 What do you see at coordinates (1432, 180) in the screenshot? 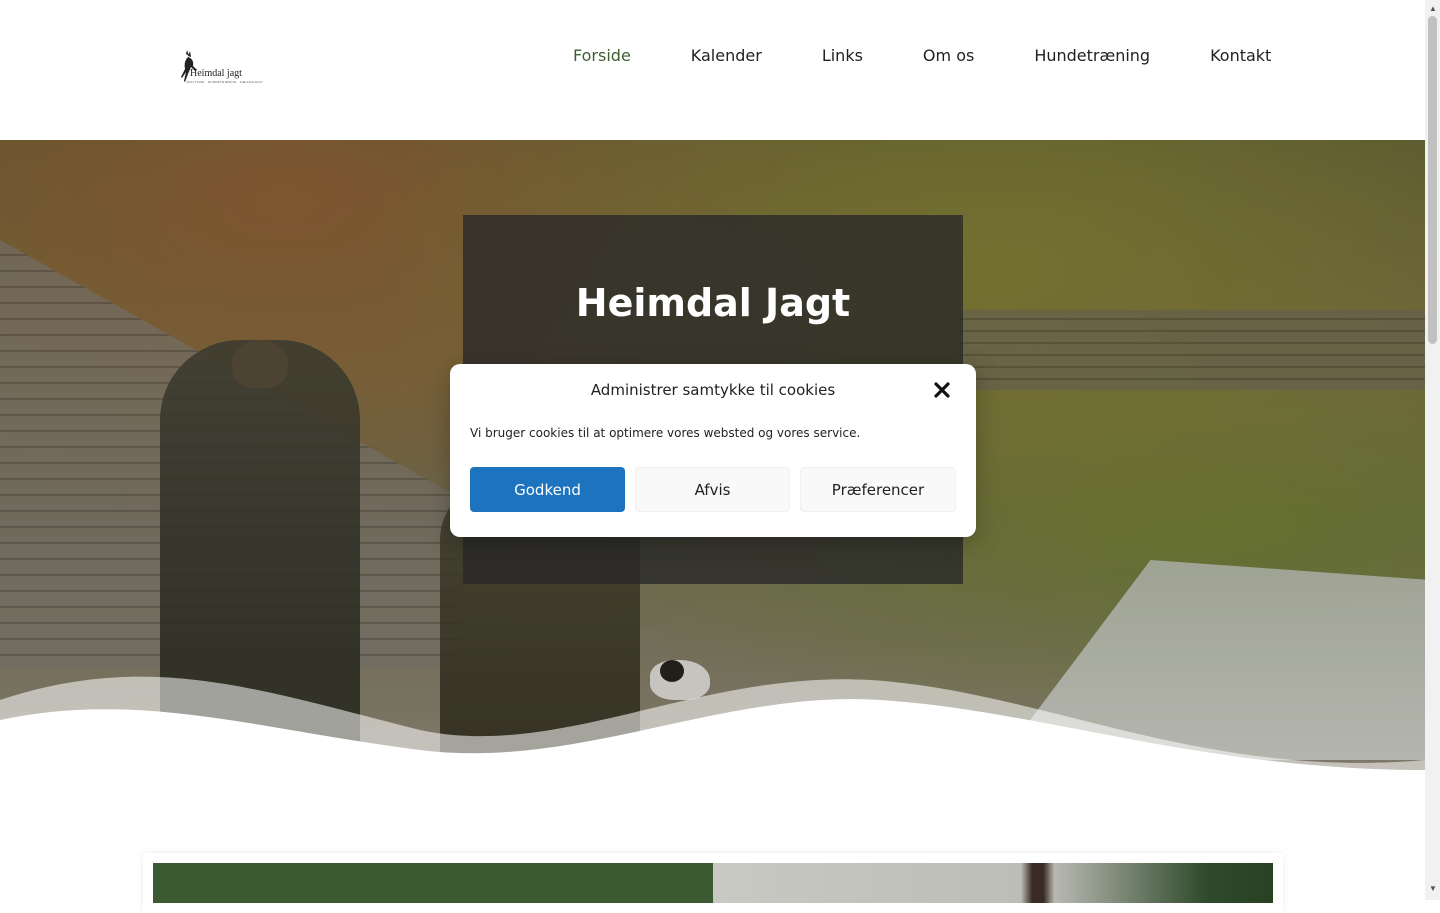
I see `scrollbar-thumb` at bounding box center [1432, 180].